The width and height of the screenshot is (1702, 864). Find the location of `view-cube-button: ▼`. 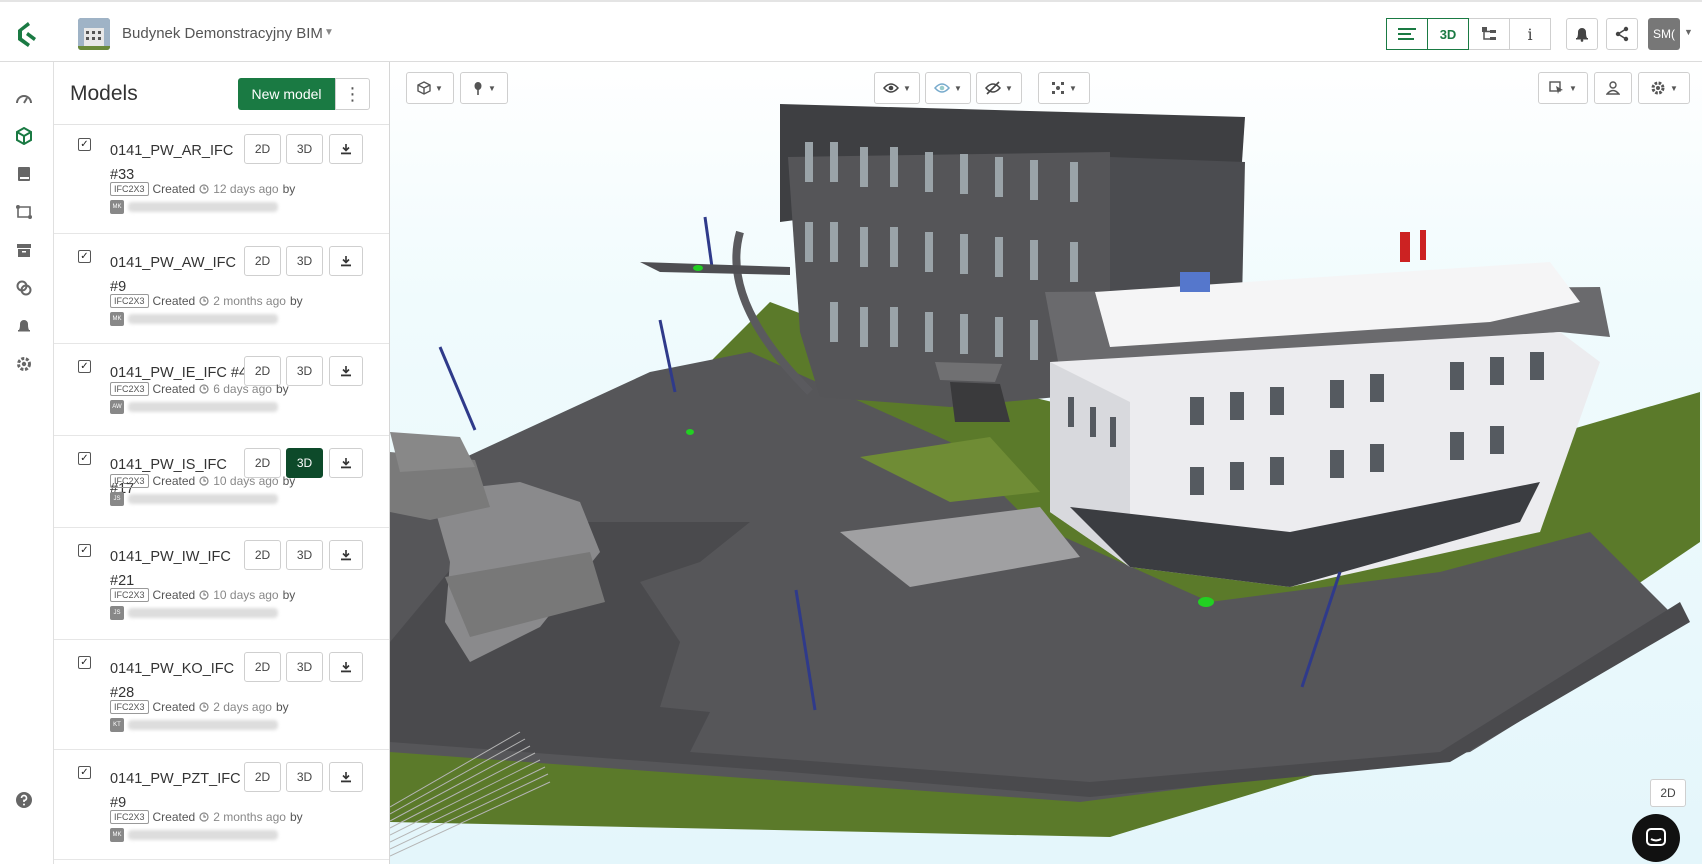

view-cube-button: ▼ is located at coordinates (430, 88).